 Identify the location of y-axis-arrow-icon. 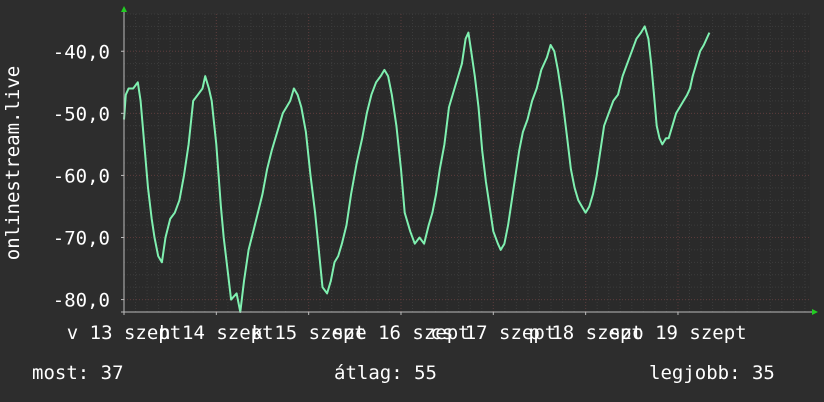
(124, 9).